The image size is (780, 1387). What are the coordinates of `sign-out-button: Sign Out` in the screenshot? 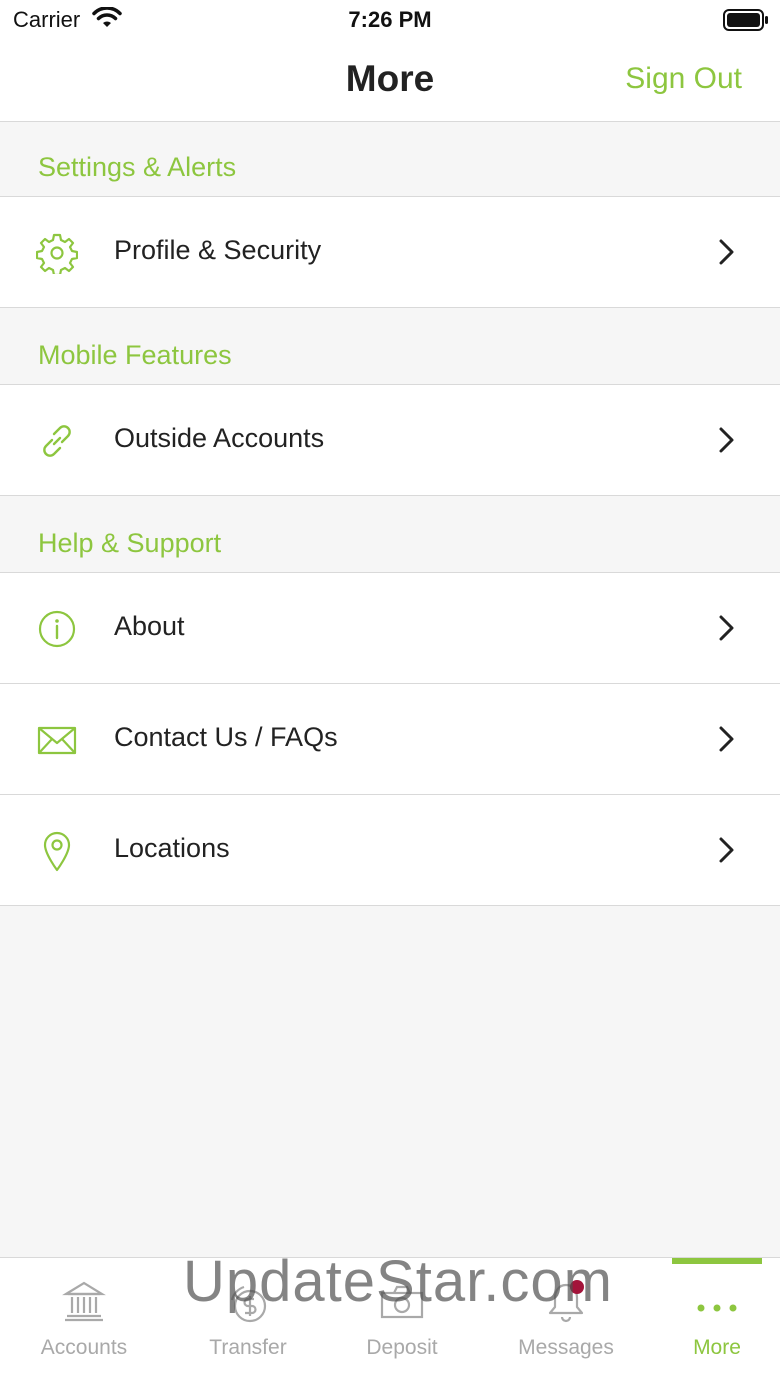 It's located at (683, 79).